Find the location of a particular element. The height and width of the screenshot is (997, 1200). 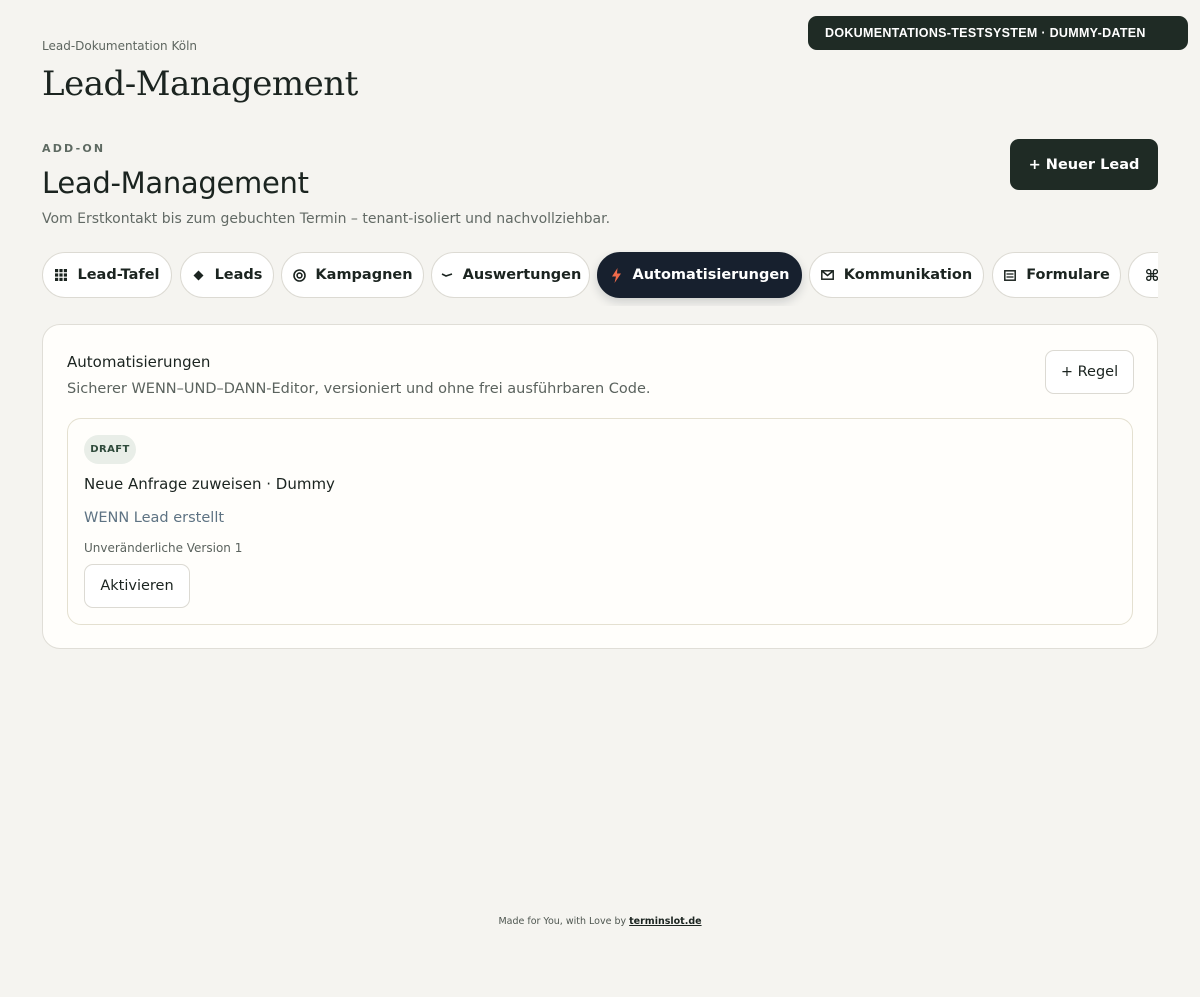

mail-icon is located at coordinates (828, 275).